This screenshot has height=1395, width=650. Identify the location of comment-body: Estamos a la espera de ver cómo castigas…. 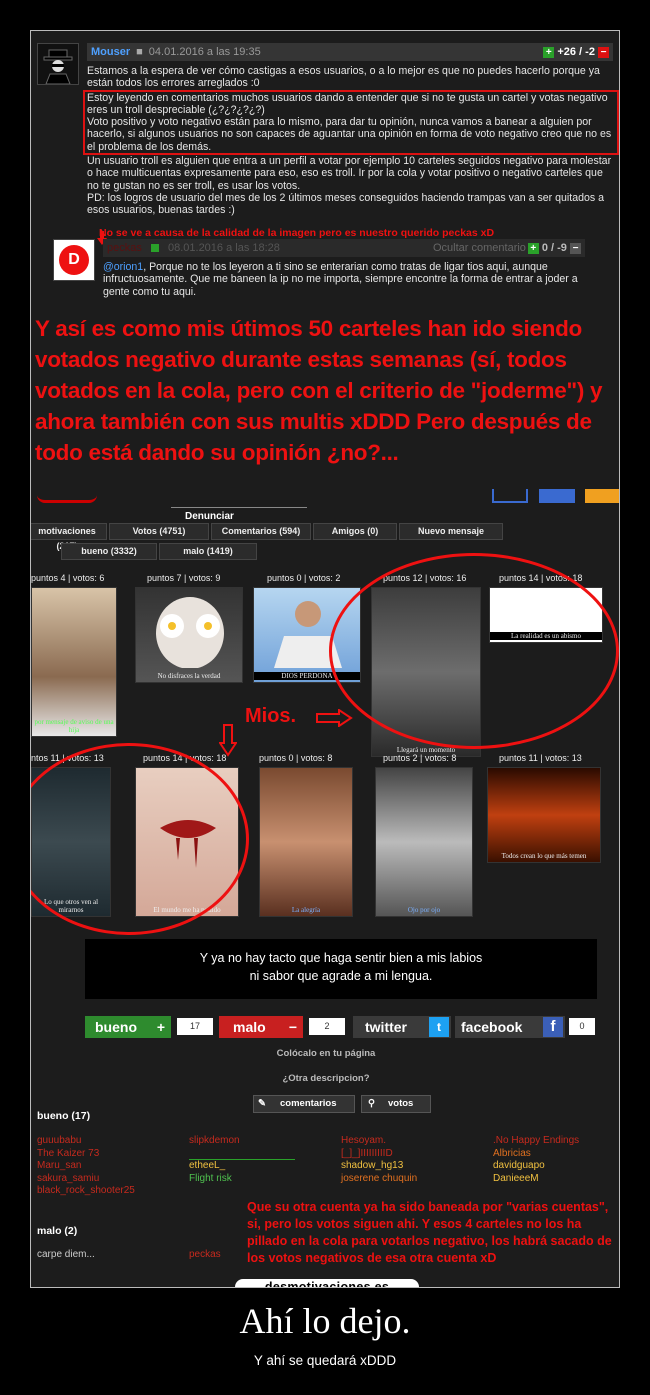
(351, 141).